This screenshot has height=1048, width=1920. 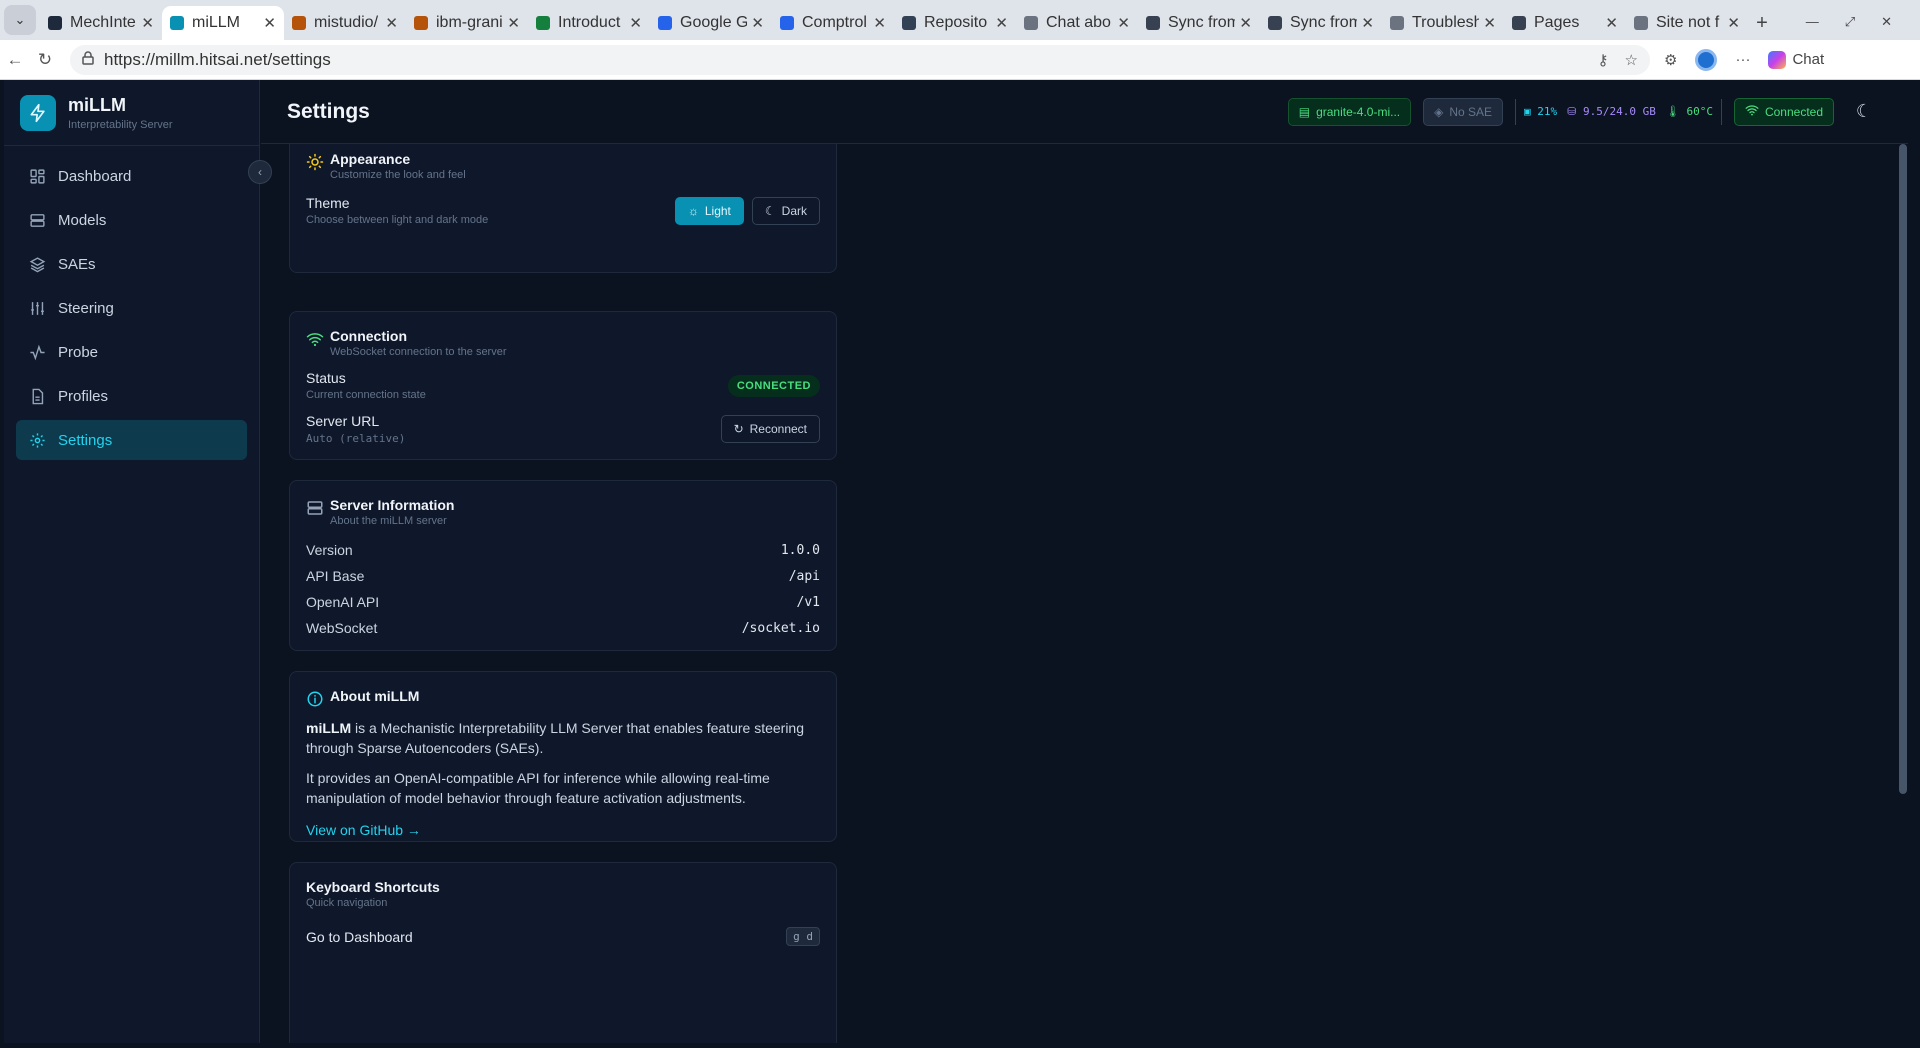 What do you see at coordinates (20, 20) in the screenshot?
I see `tab-search-button: ⌄` at bounding box center [20, 20].